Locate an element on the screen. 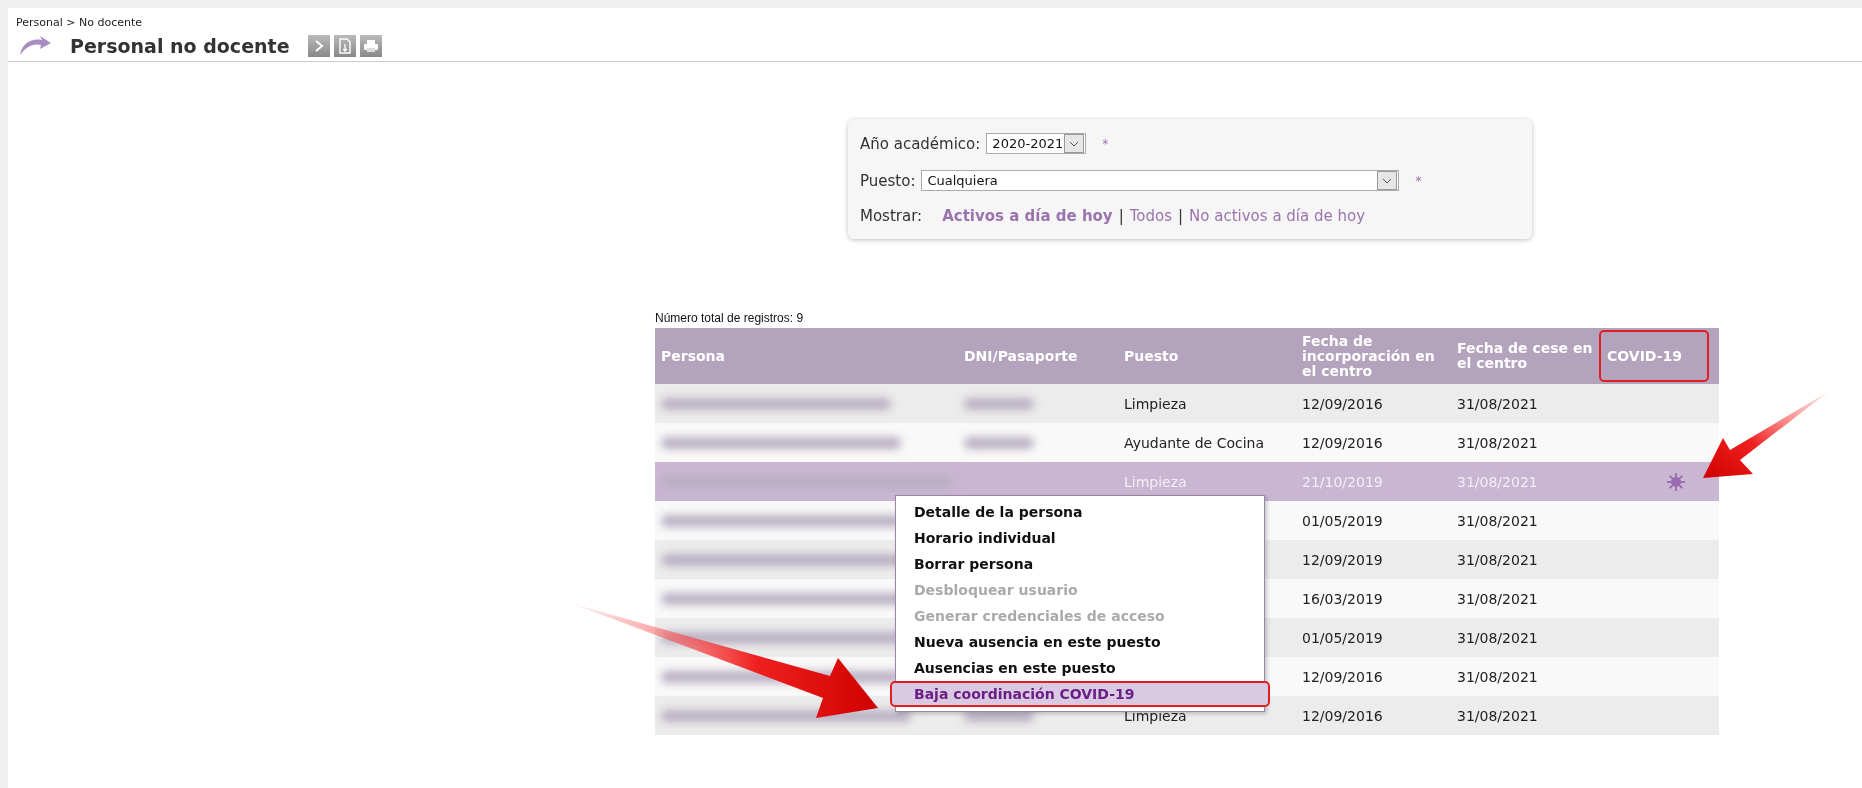 The image size is (1862, 788). column-header: Persona is located at coordinates (693, 356).